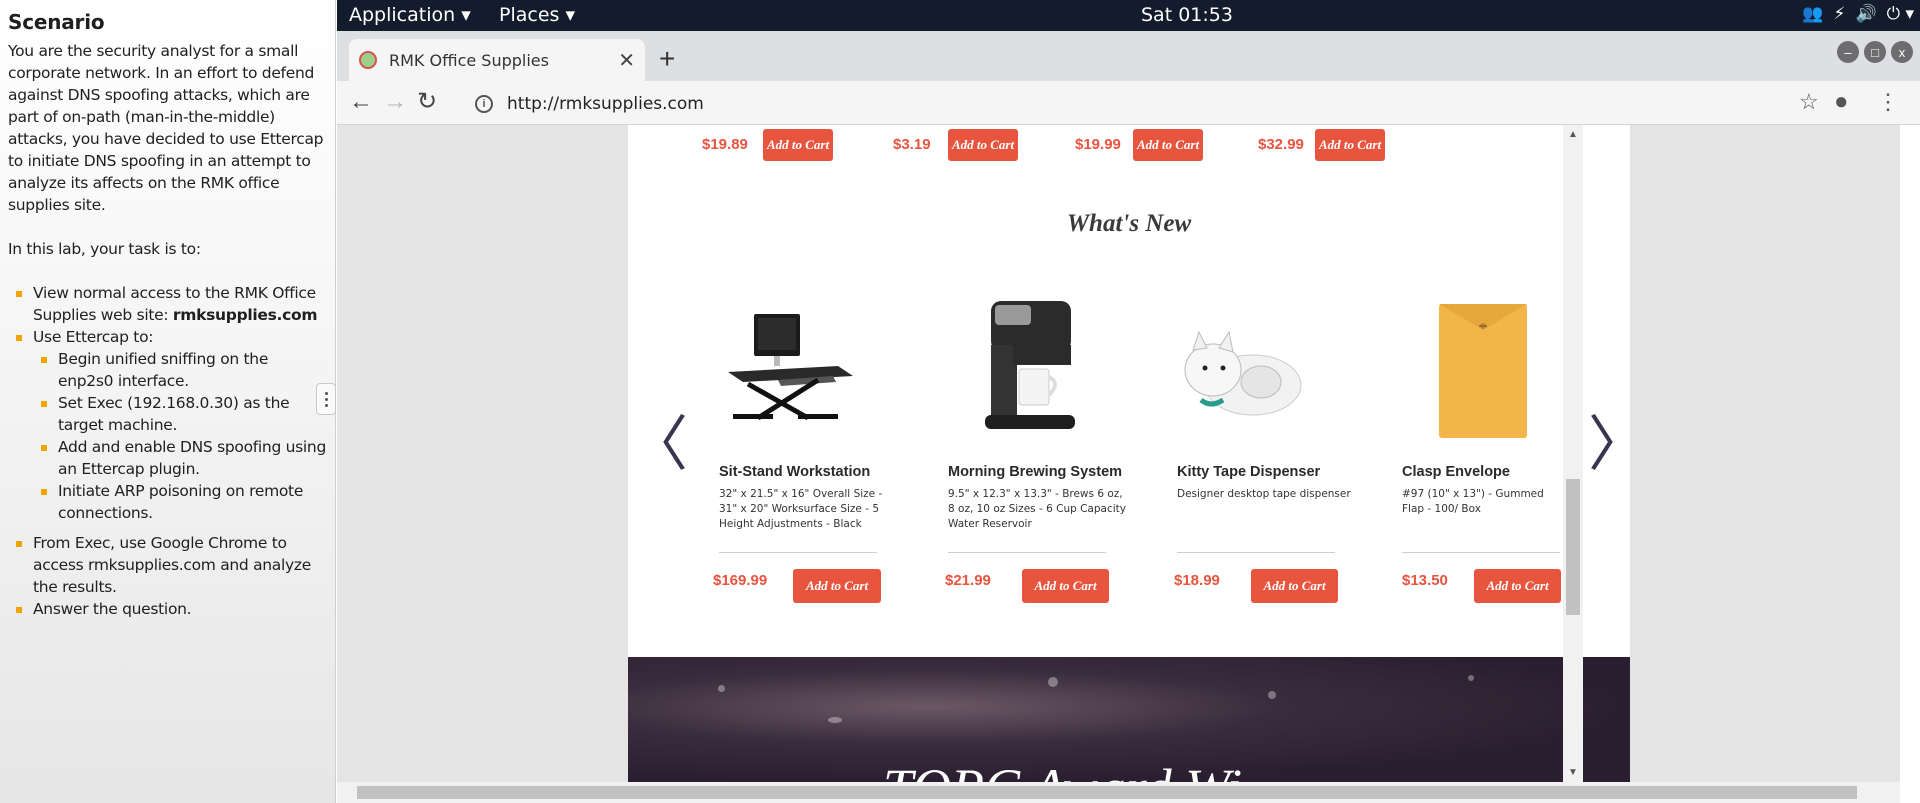  Describe the element at coordinates (1281, 144) in the screenshot. I see `product-price: $32.99` at that location.